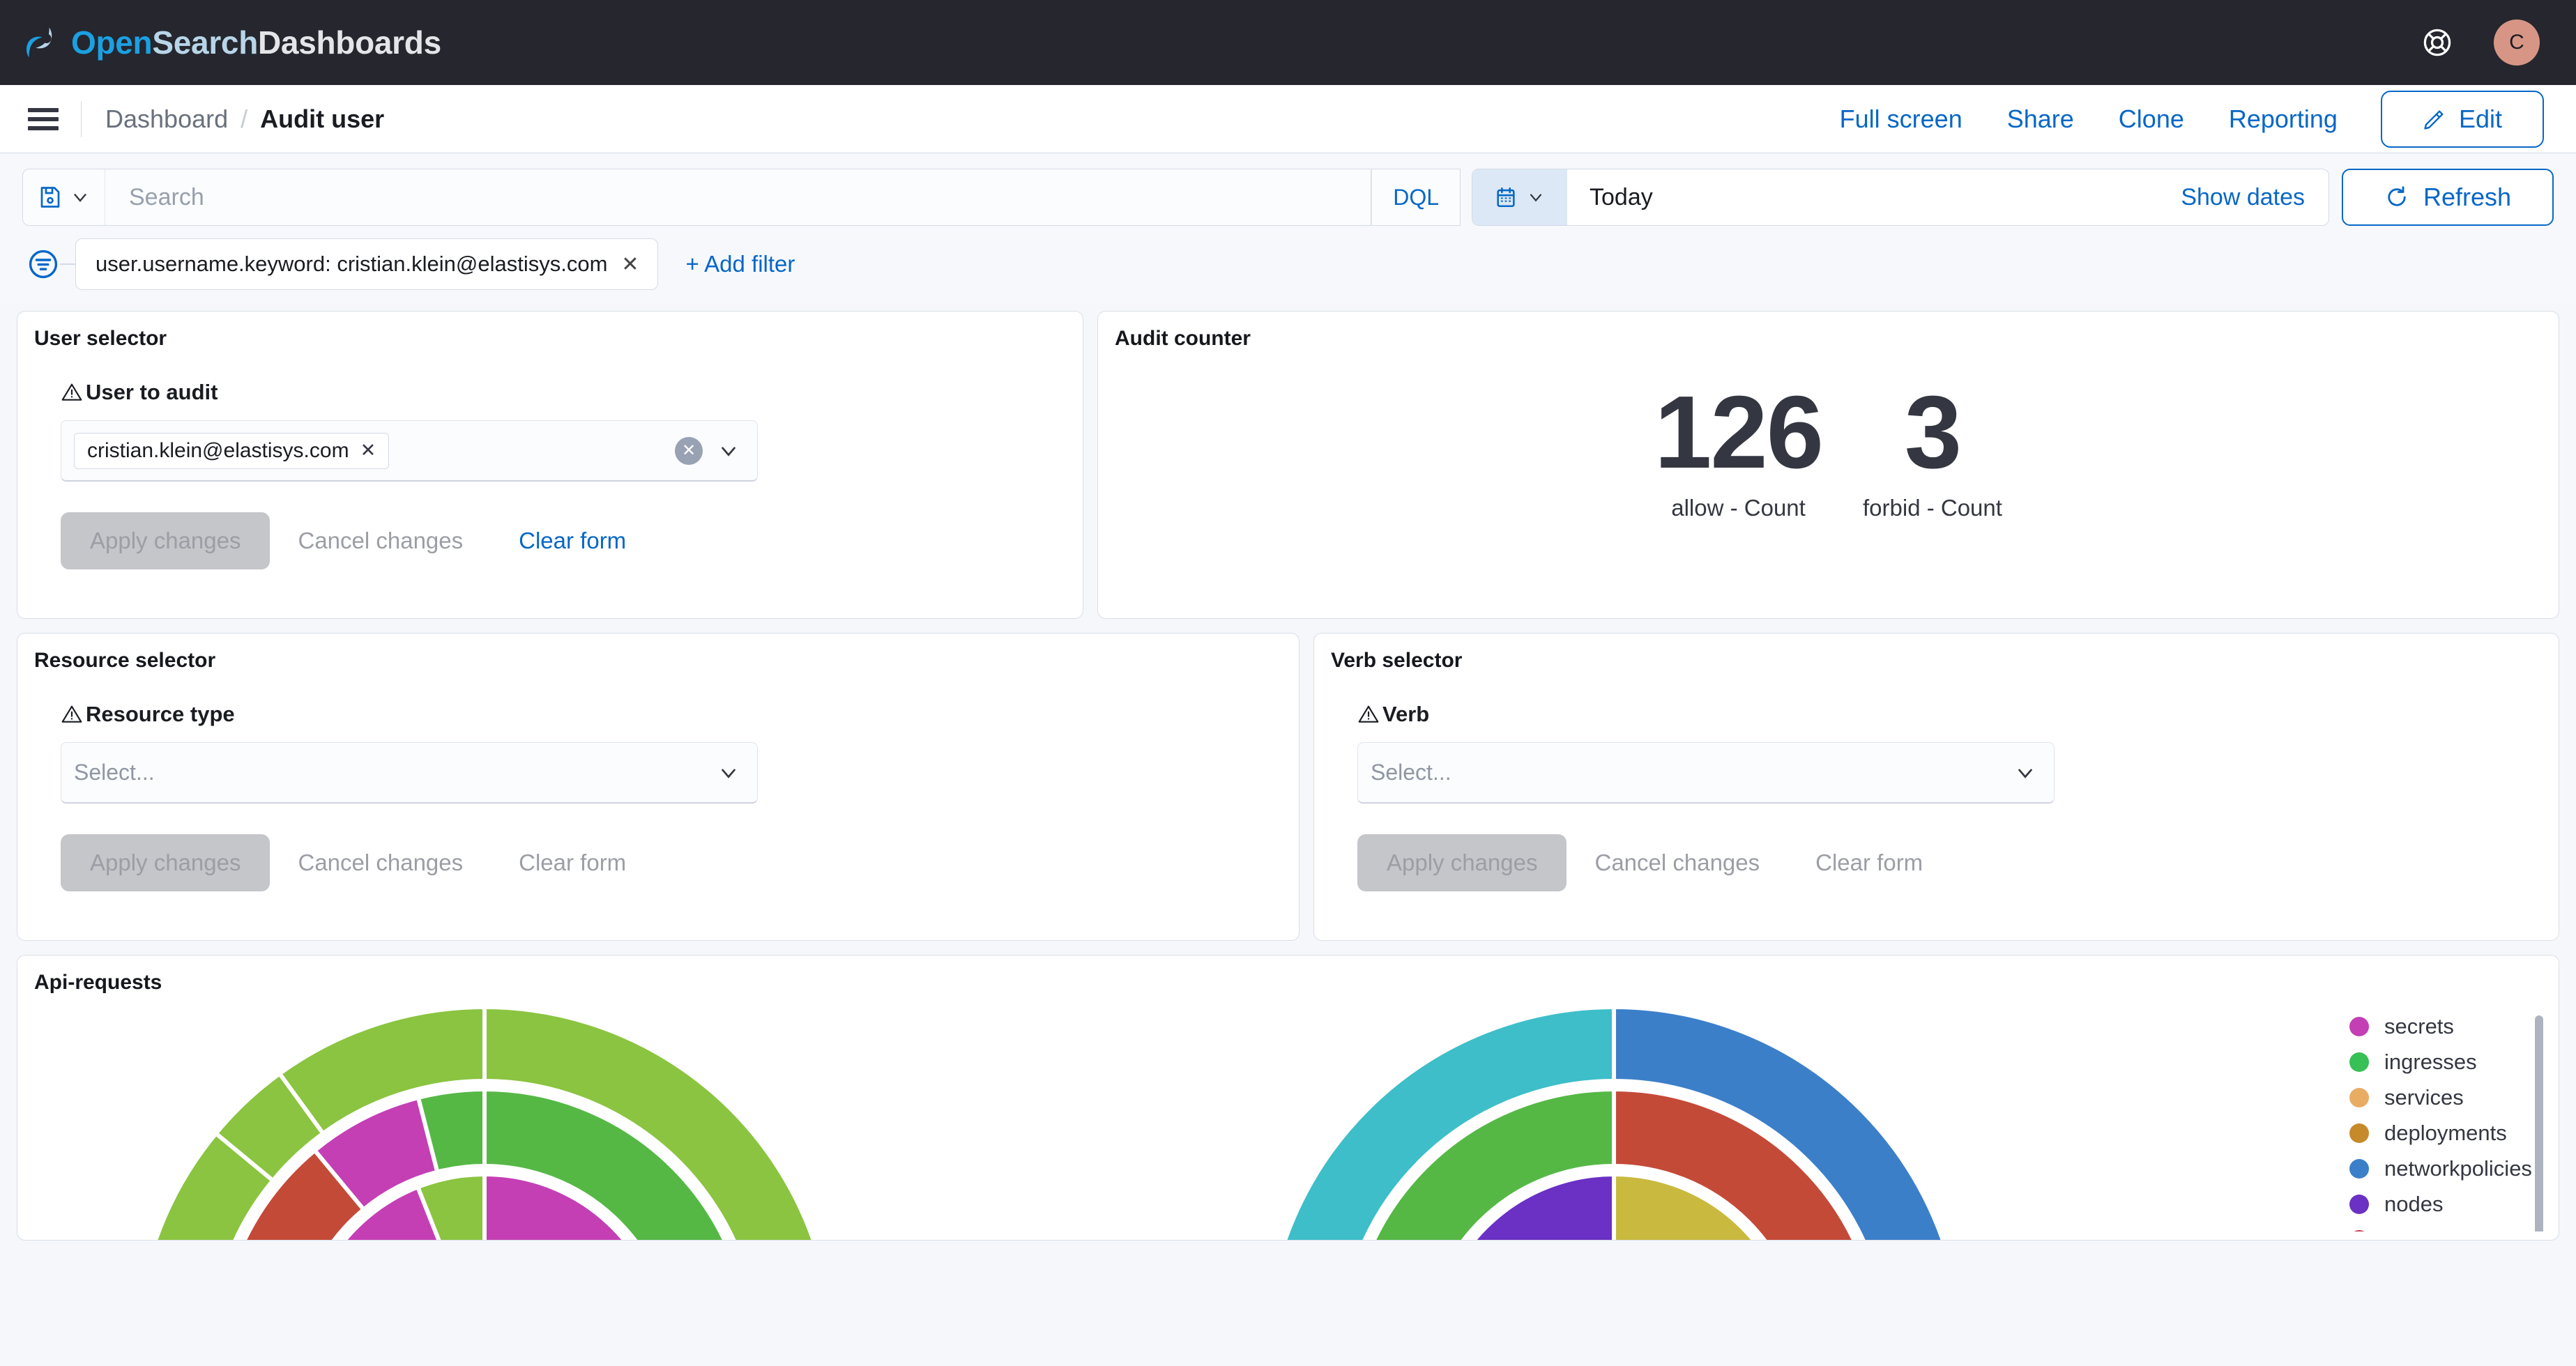  I want to click on search-input, so click(750, 197).